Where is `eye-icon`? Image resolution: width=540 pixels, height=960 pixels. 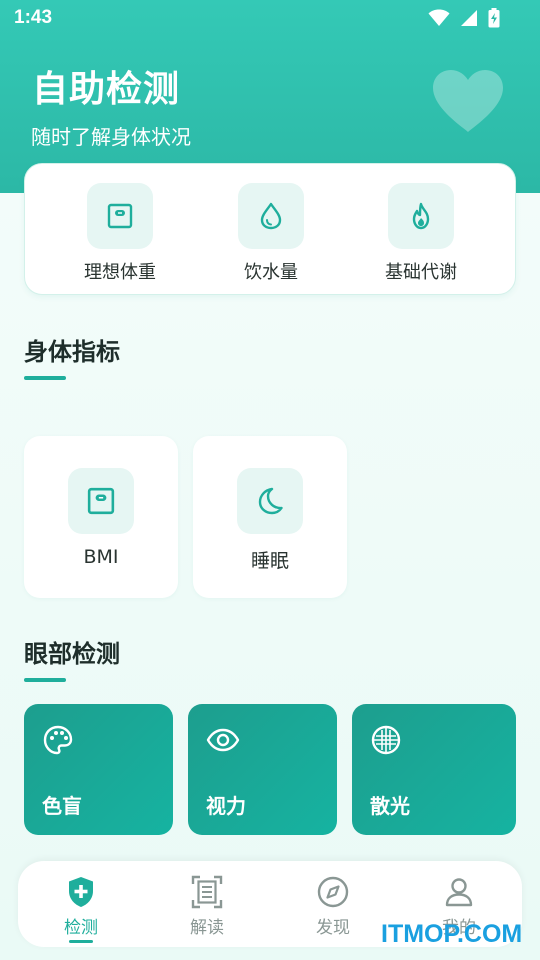 eye-icon is located at coordinates (223, 740).